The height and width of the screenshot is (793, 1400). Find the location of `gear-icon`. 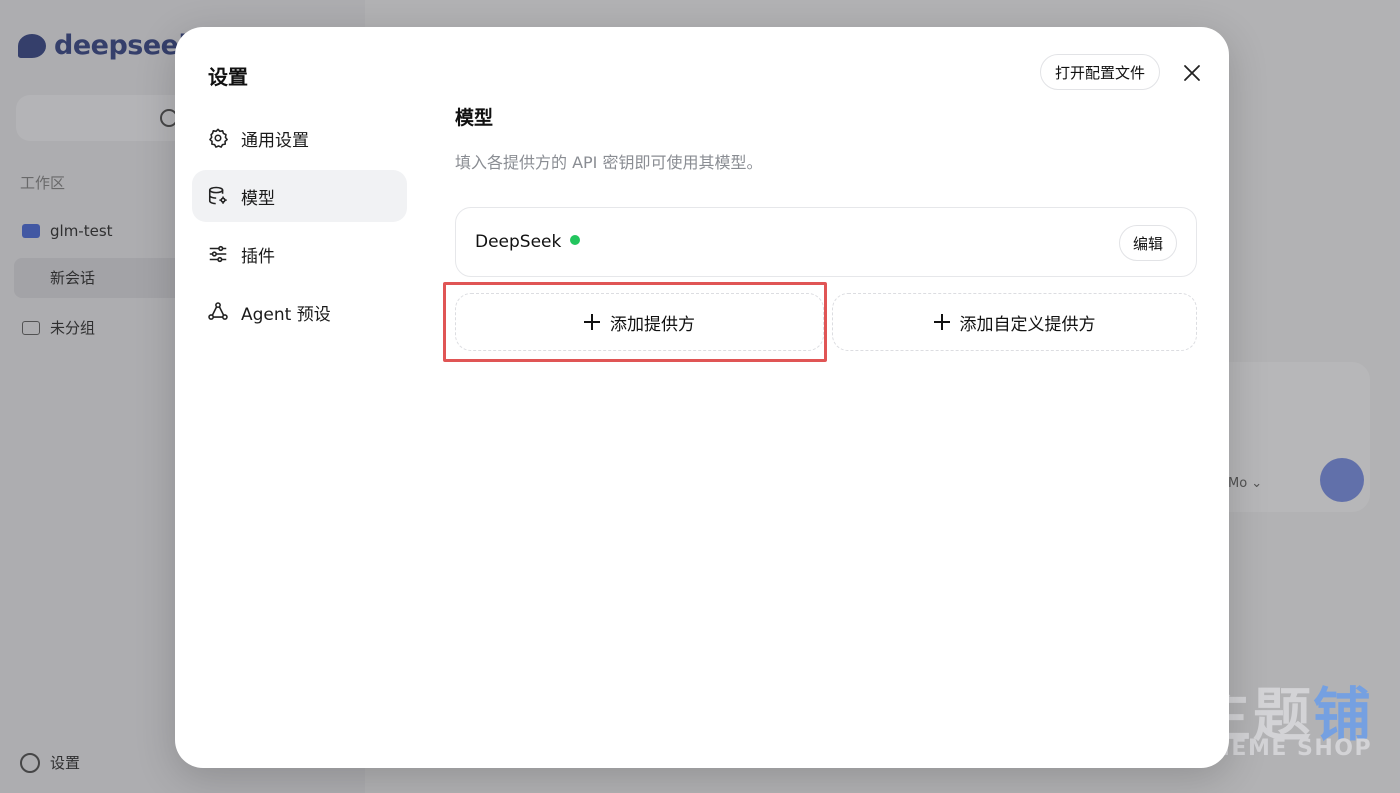

gear-icon is located at coordinates (218, 138).